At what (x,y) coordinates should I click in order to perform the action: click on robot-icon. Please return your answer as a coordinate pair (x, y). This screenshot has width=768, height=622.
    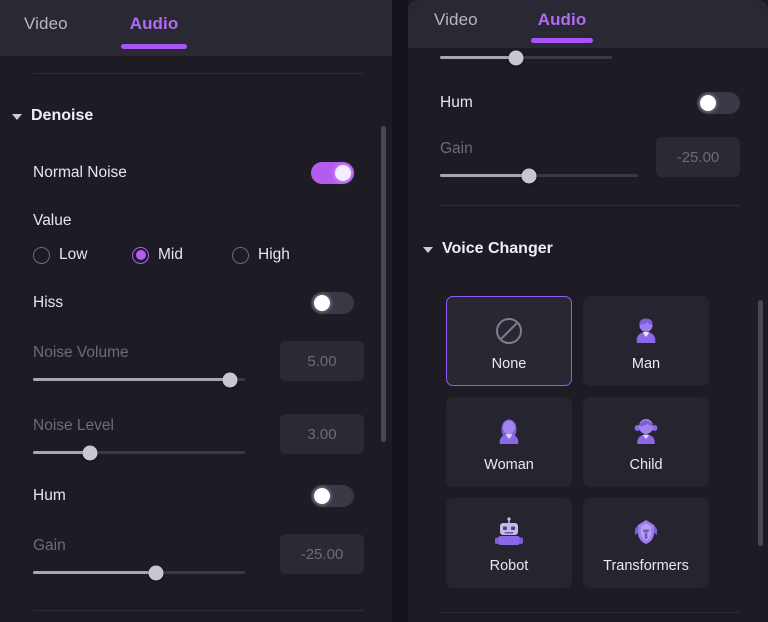
    Looking at the image, I should click on (509, 533).